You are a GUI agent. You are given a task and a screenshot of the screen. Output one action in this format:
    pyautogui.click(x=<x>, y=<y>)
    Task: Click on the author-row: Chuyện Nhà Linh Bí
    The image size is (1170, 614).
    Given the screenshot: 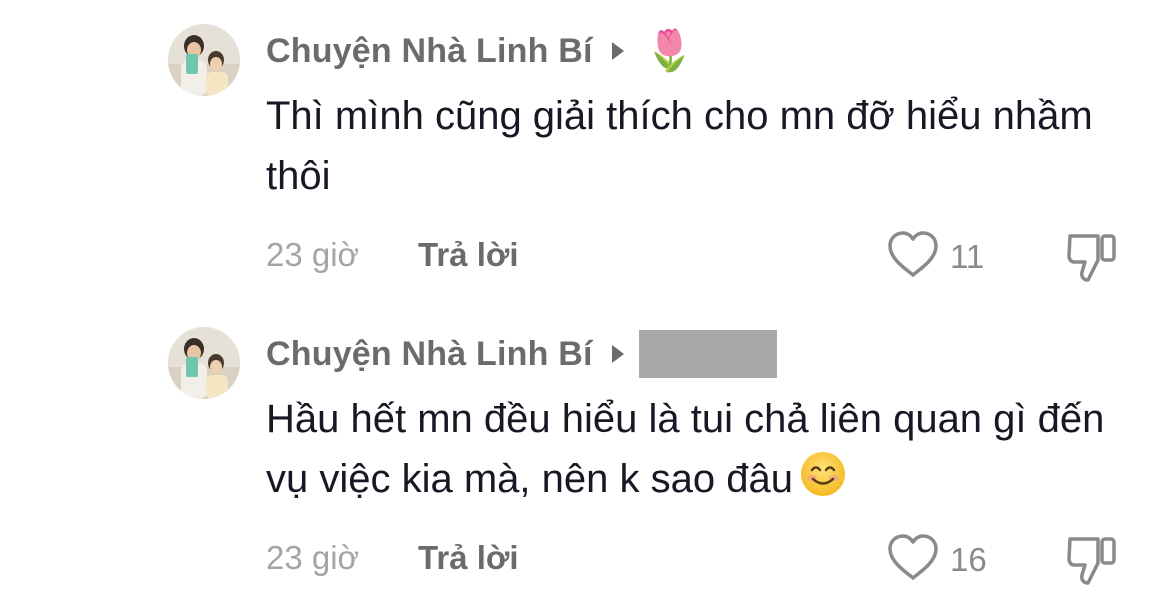 What is the action you would take?
    pyautogui.click(x=521, y=354)
    